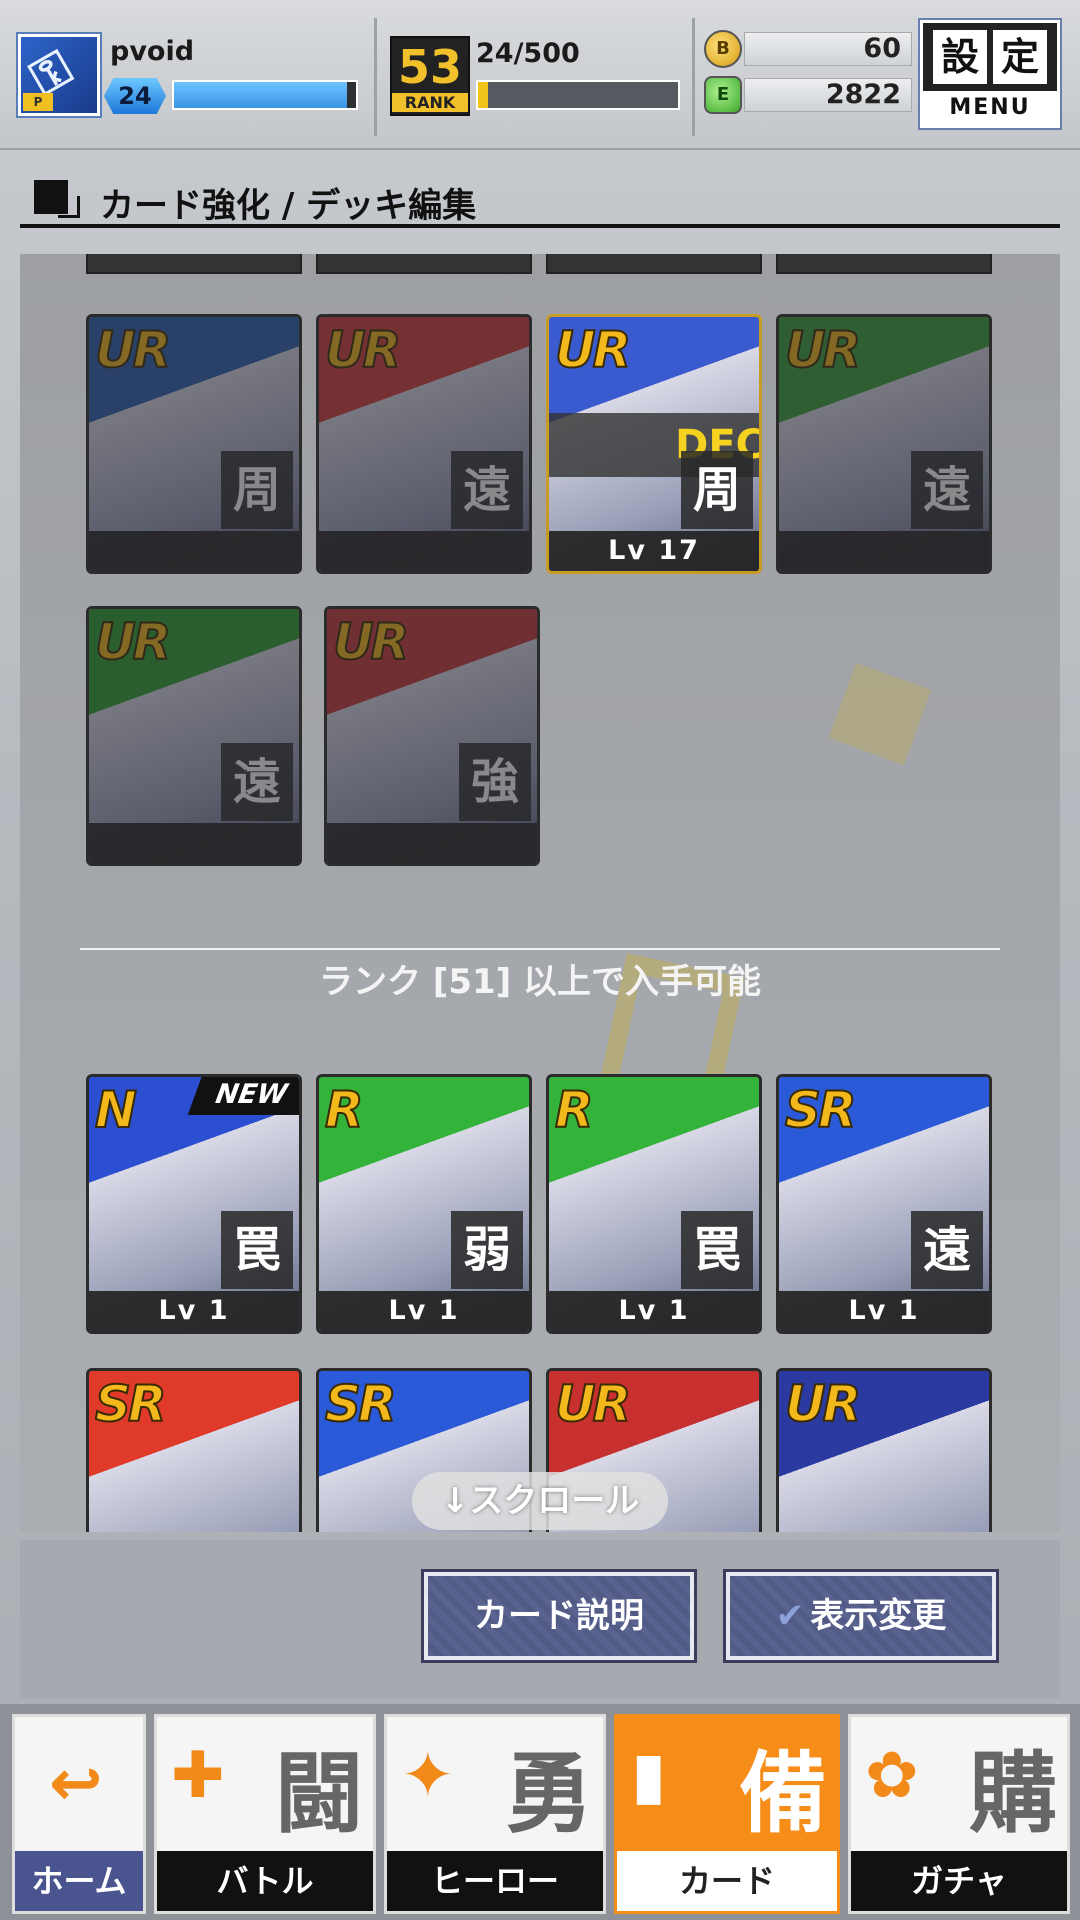 The image size is (1080, 1920). What do you see at coordinates (878, 1616) in the screenshot?
I see `display-change-label: 表示変更` at bounding box center [878, 1616].